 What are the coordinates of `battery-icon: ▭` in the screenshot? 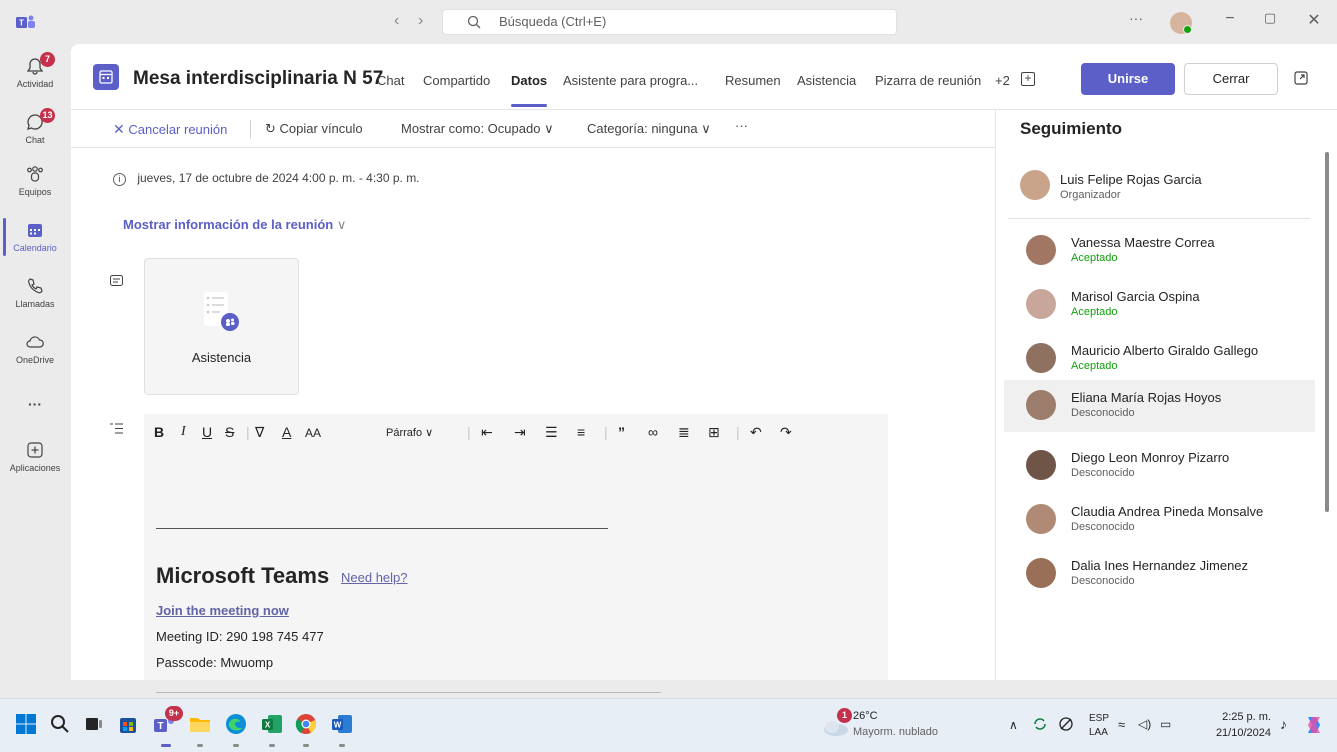 It's located at (1165, 724).